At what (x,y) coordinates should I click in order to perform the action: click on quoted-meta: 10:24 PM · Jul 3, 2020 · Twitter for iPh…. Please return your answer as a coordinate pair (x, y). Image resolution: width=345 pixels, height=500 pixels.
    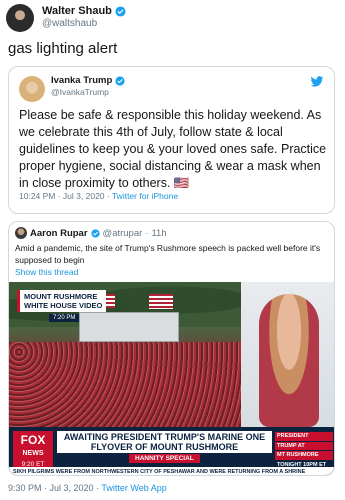
    Looking at the image, I should click on (99, 196).